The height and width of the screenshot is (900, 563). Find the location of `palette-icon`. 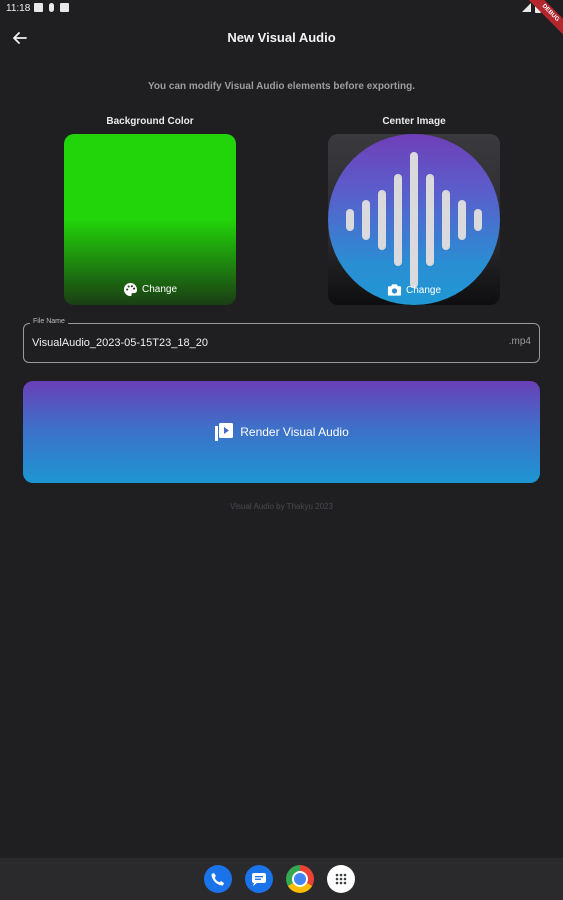

palette-icon is located at coordinates (130, 289).